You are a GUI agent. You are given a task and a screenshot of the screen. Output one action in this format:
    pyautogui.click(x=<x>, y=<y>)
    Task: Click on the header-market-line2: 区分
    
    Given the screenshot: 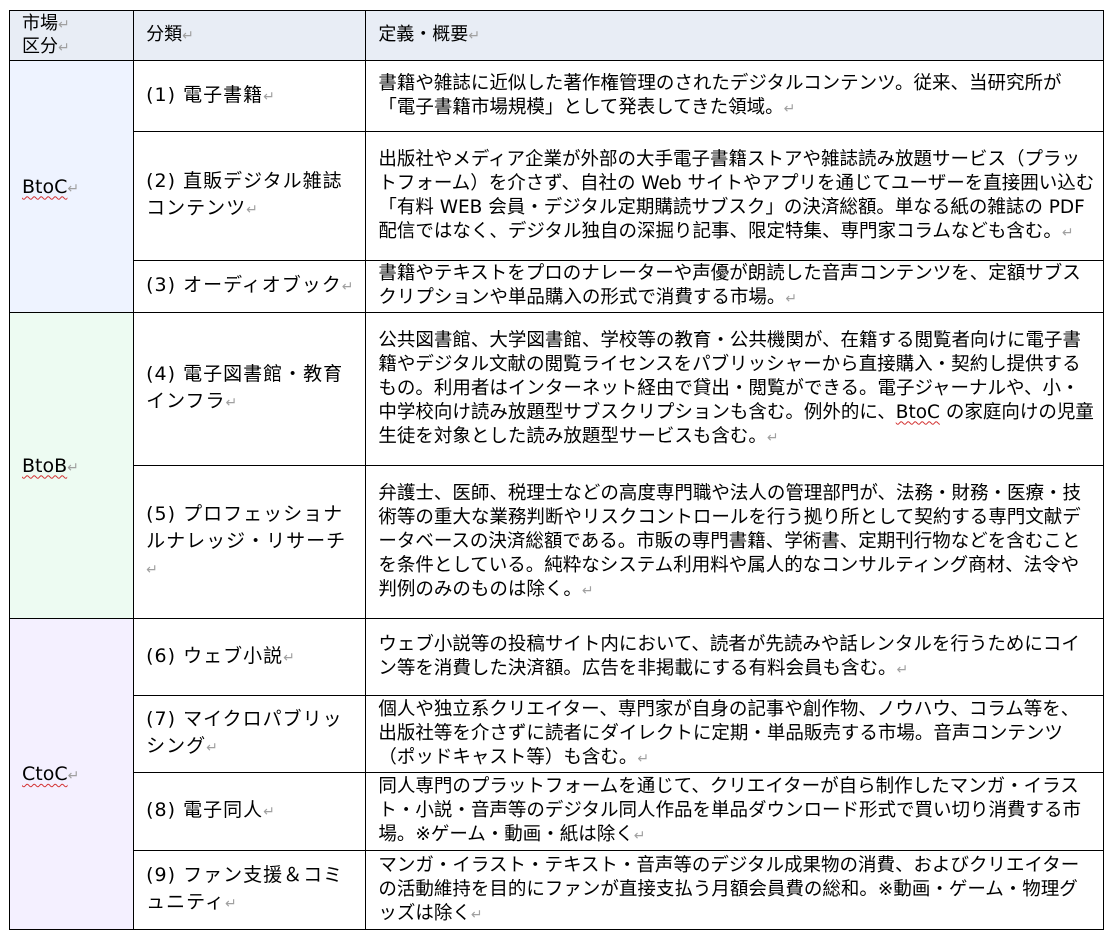 What is the action you would take?
    pyautogui.click(x=40, y=46)
    